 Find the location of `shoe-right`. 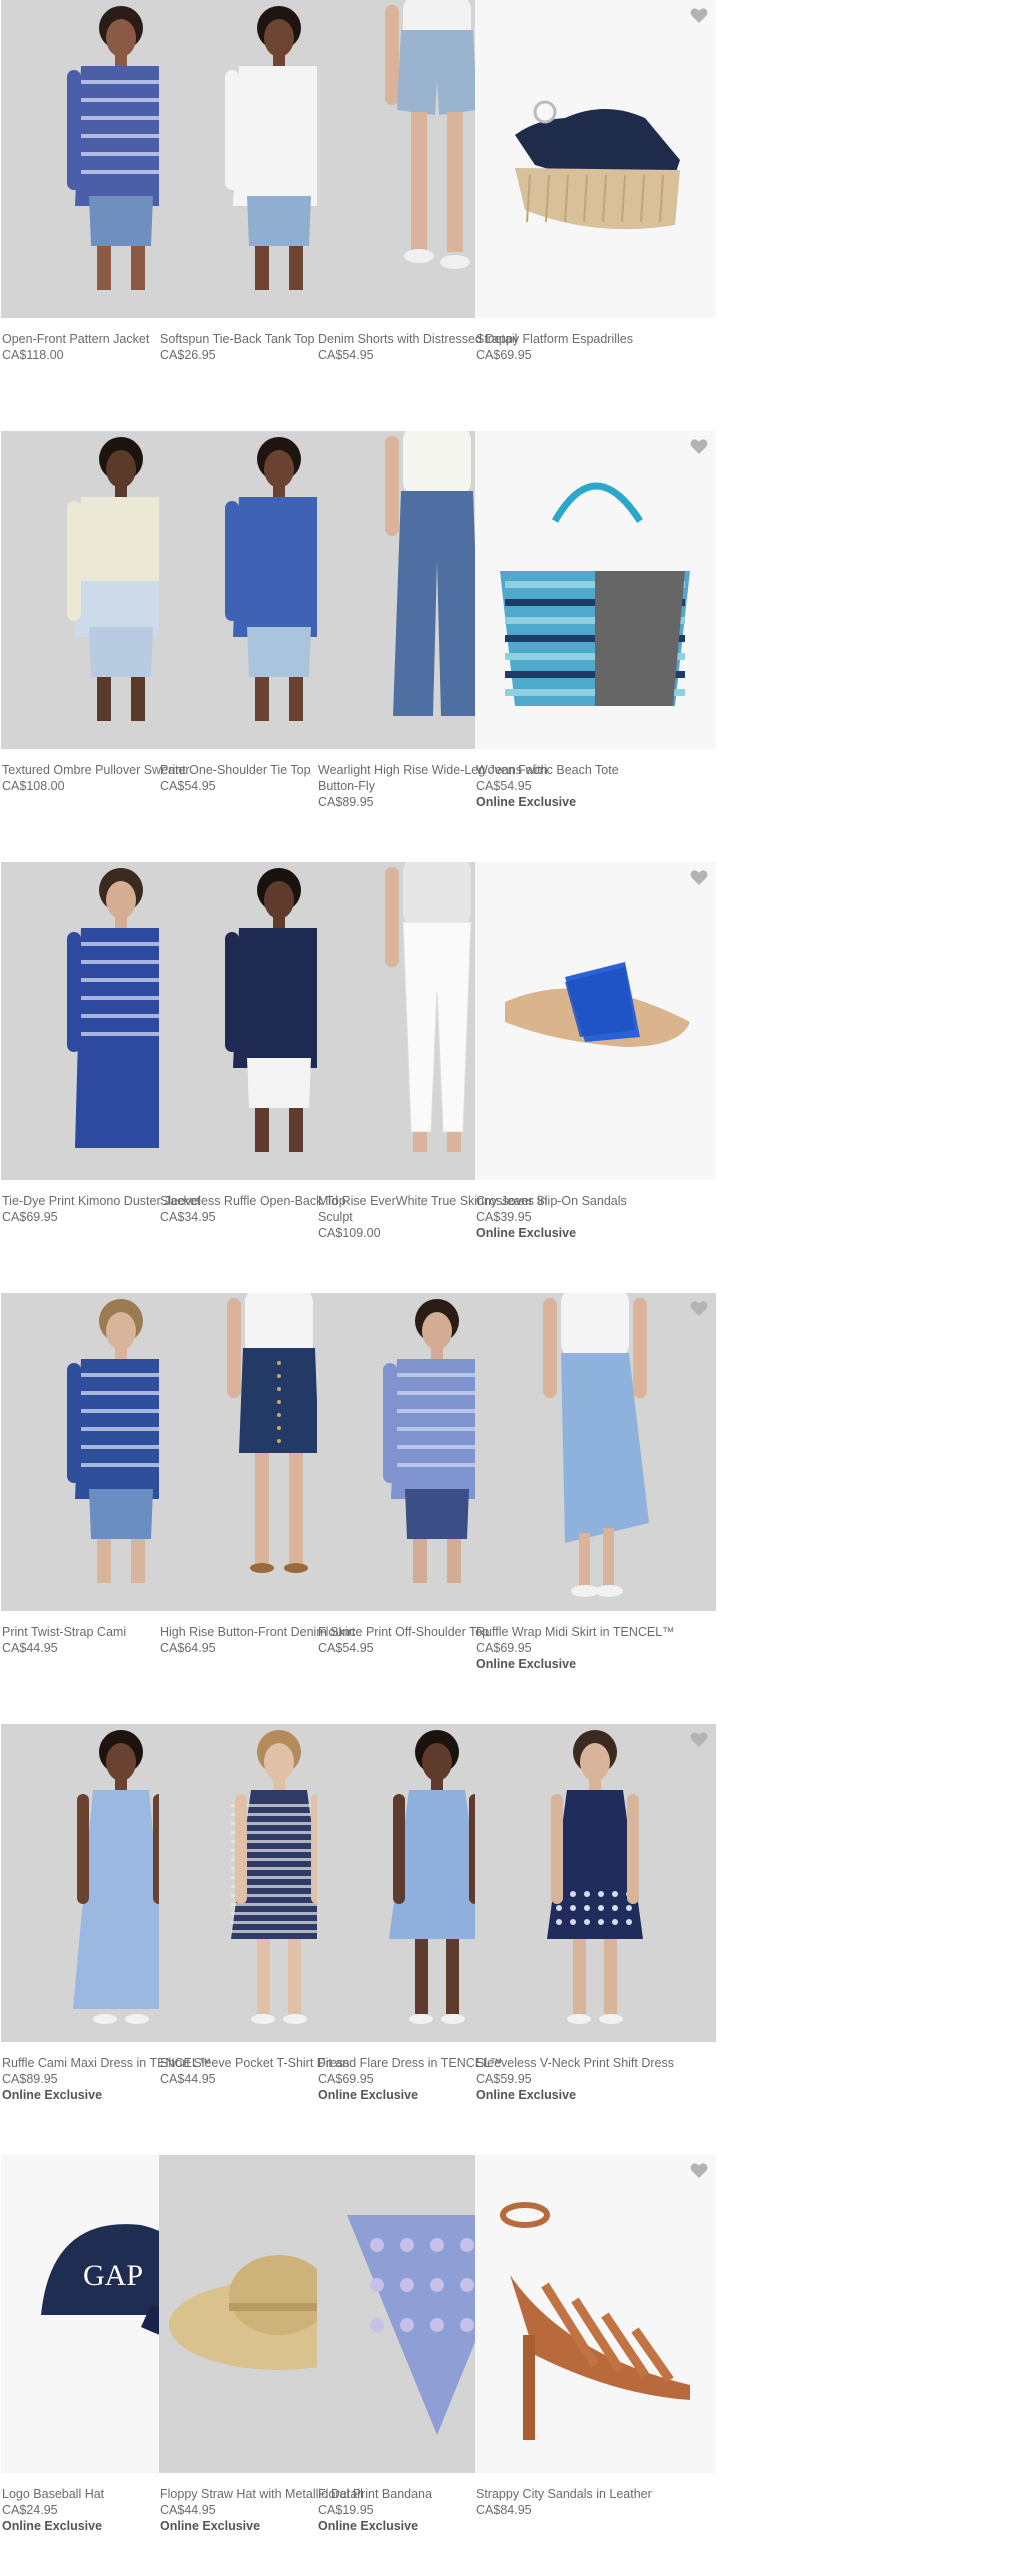

shoe-right is located at coordinates (611, 2019).